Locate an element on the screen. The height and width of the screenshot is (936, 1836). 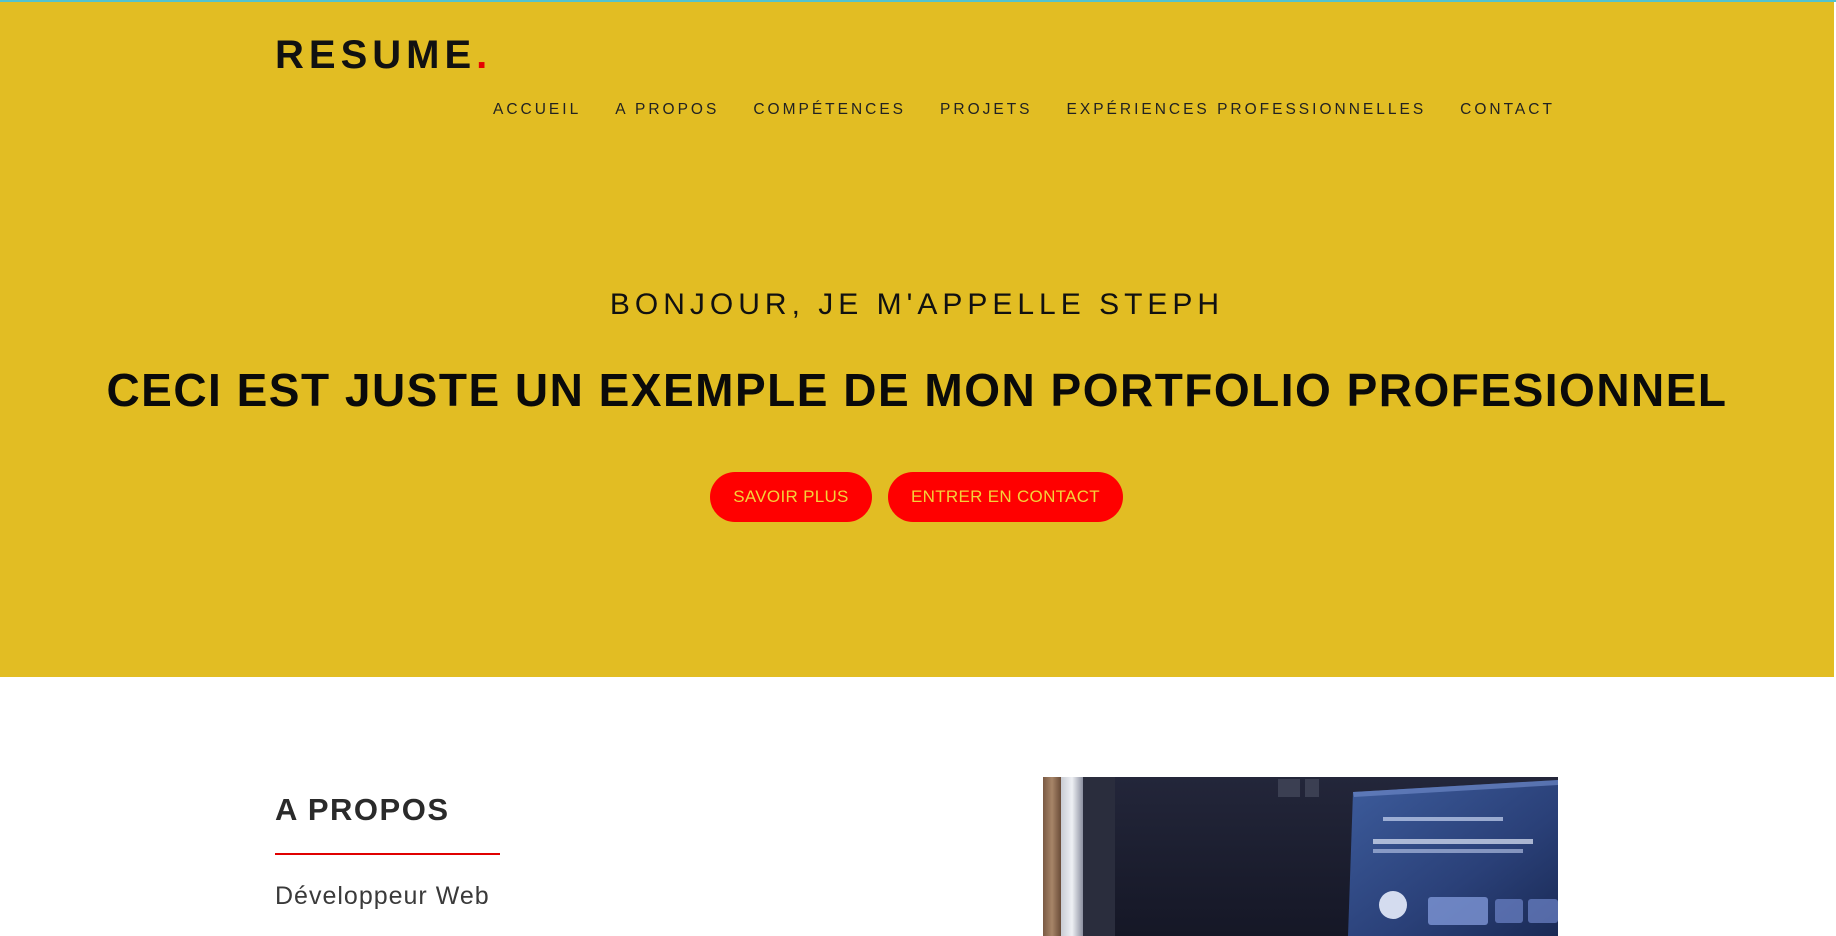
contact-button: ENTRER EN CONTACT is located at coordinates (1005, 497).